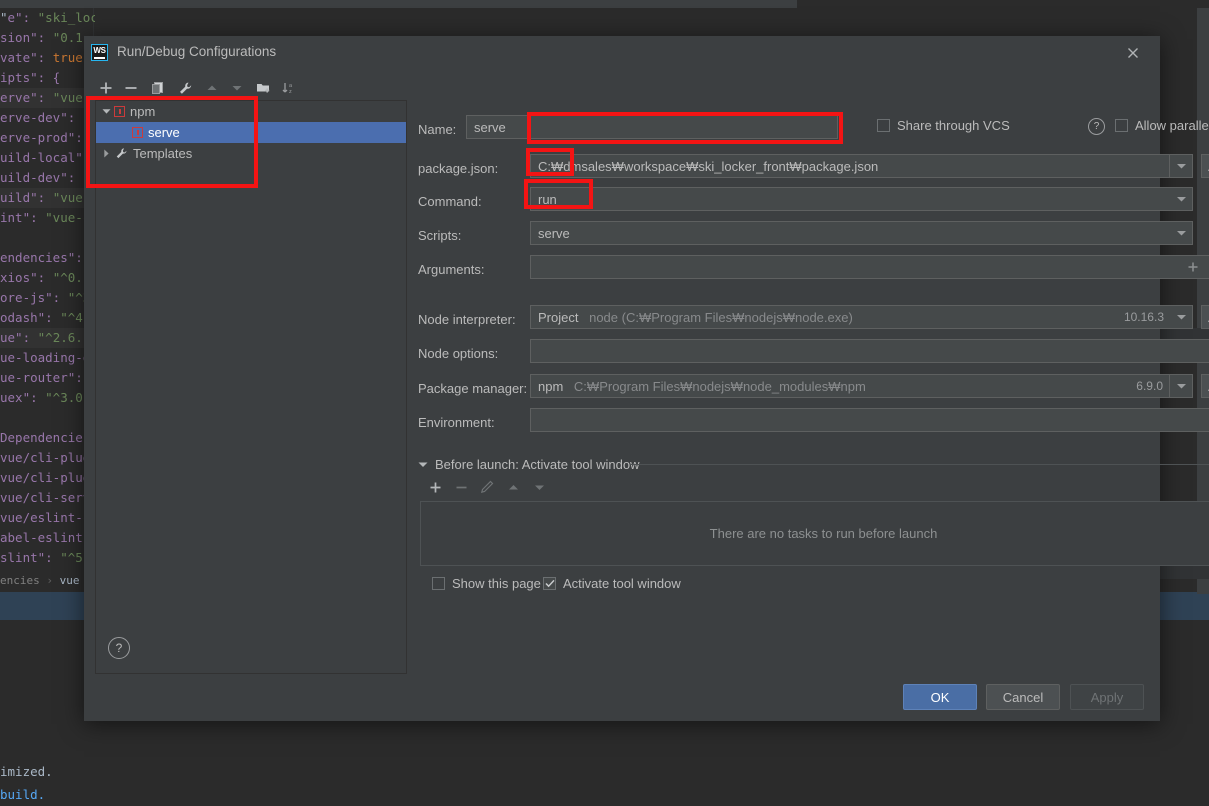  What do you see at coordinates (45, 477) in the screenshot?
I see `editor-line: vue/cli-plug` at bounding box center [45, 477].